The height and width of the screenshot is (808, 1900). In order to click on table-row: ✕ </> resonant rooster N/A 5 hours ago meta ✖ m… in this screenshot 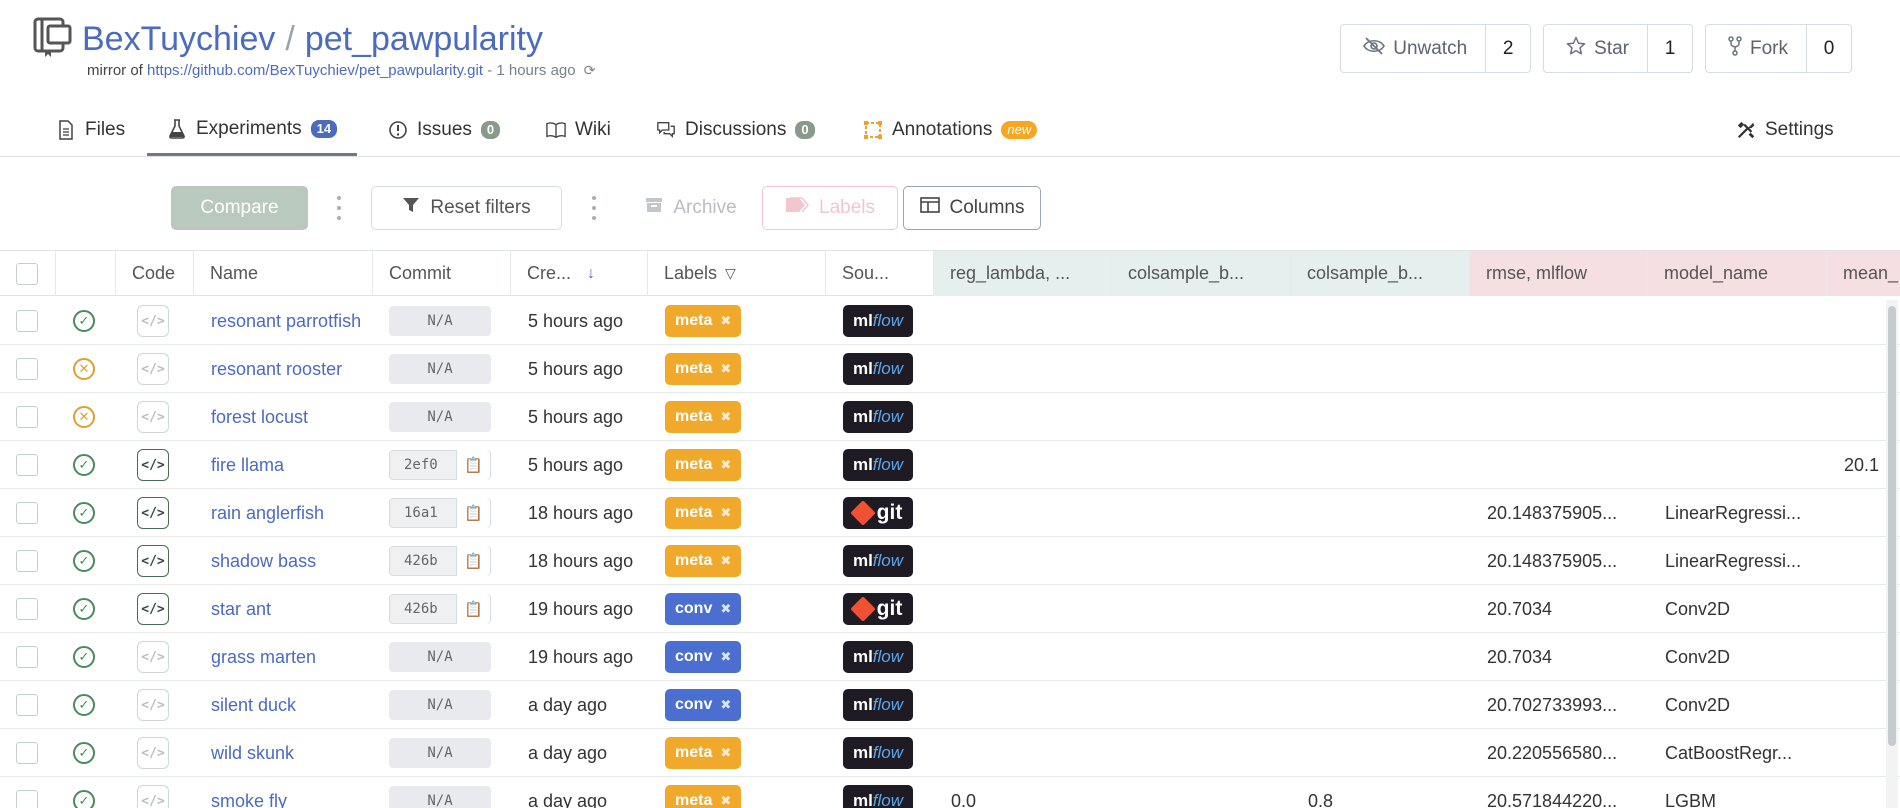, I will do `click(950, 369)`.